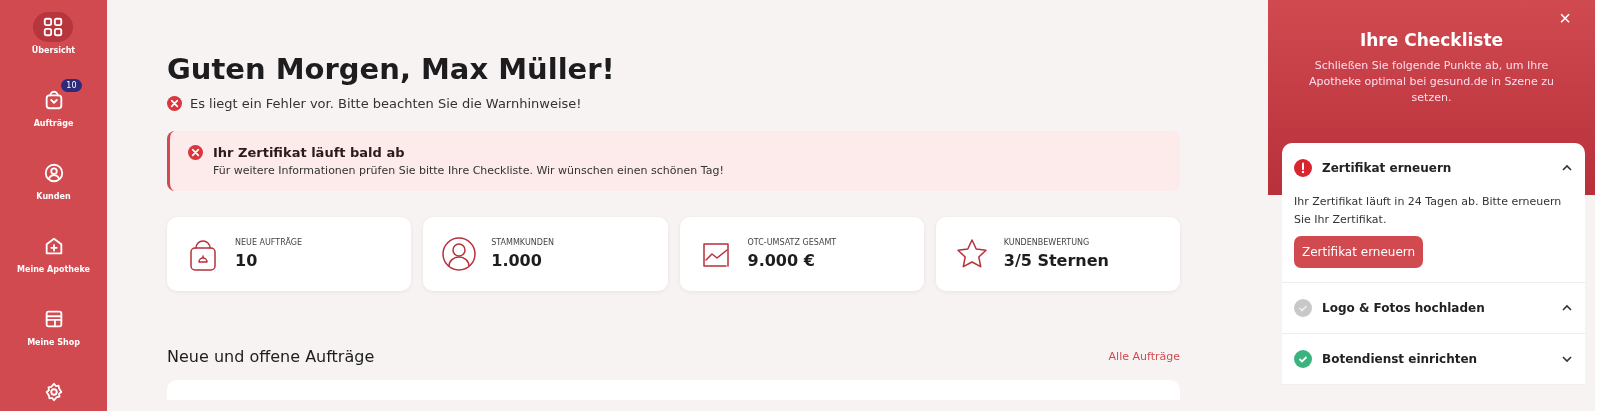 The height and width of the screenshot is (411, 1600). What do you see at coordinates (459, 254) in the screenshot?
I see `person-icon` at bounding box center [459, 254].